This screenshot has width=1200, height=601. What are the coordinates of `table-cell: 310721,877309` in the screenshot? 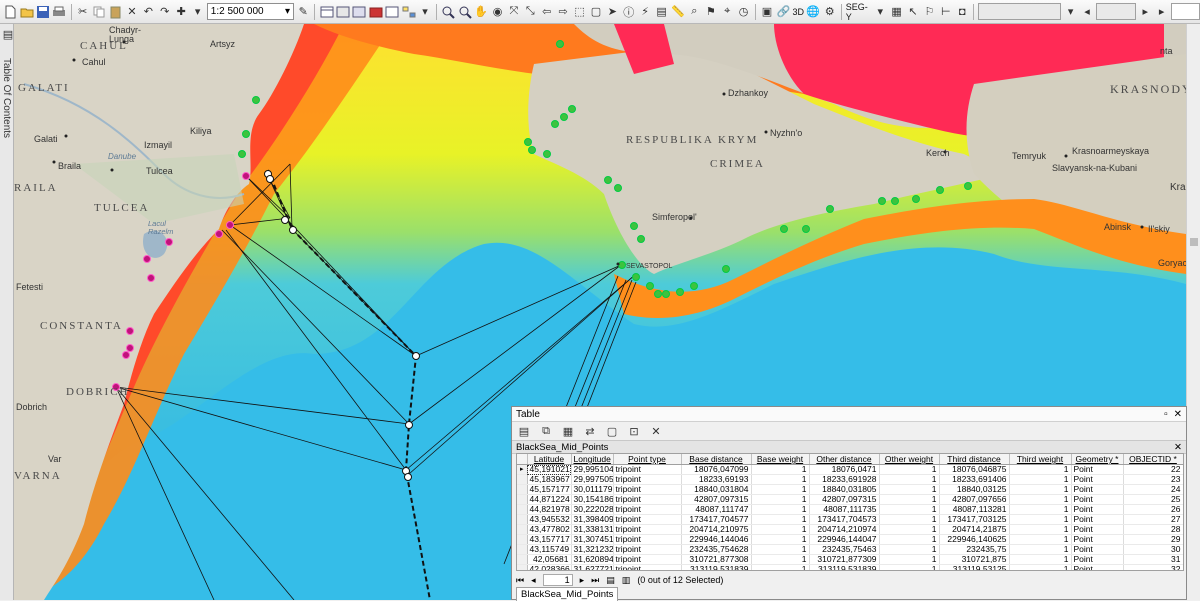 It's located at (844, 559).